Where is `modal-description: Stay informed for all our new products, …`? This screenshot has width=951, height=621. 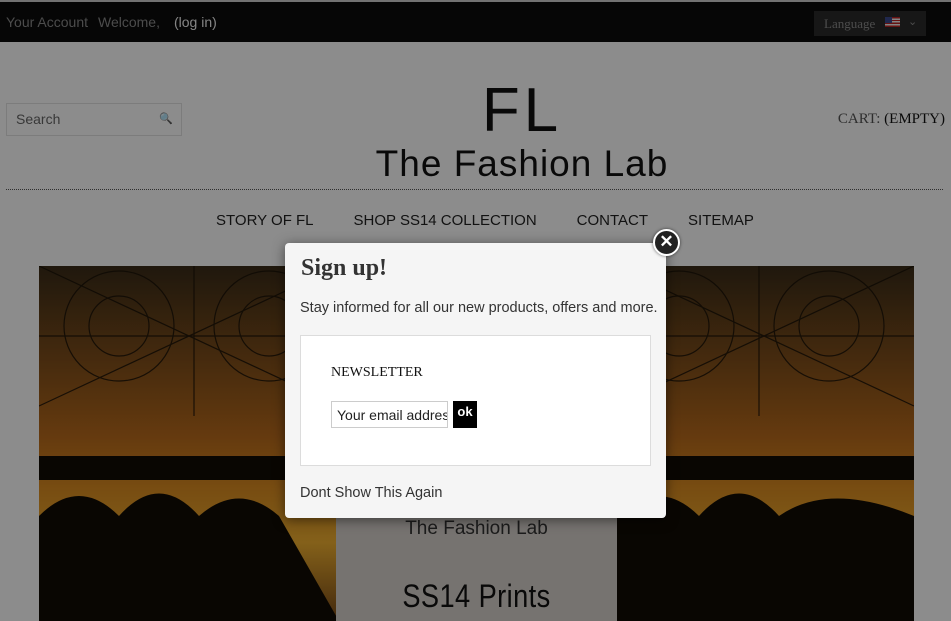
modal-description: Stay informed for all our new products, … is located at coordinates (479, 308).